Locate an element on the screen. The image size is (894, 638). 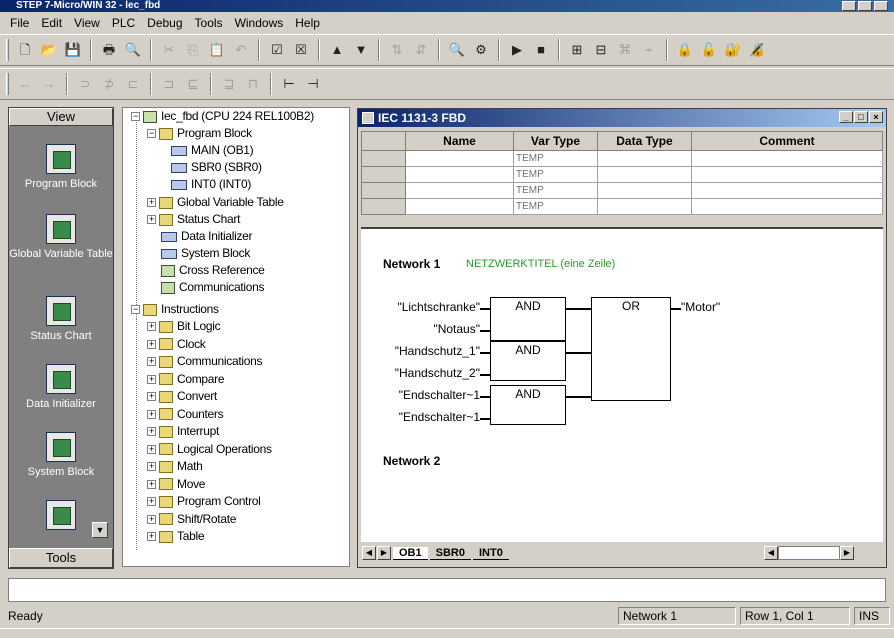
menu-windows: Windows is located at coordinates (259, 23).